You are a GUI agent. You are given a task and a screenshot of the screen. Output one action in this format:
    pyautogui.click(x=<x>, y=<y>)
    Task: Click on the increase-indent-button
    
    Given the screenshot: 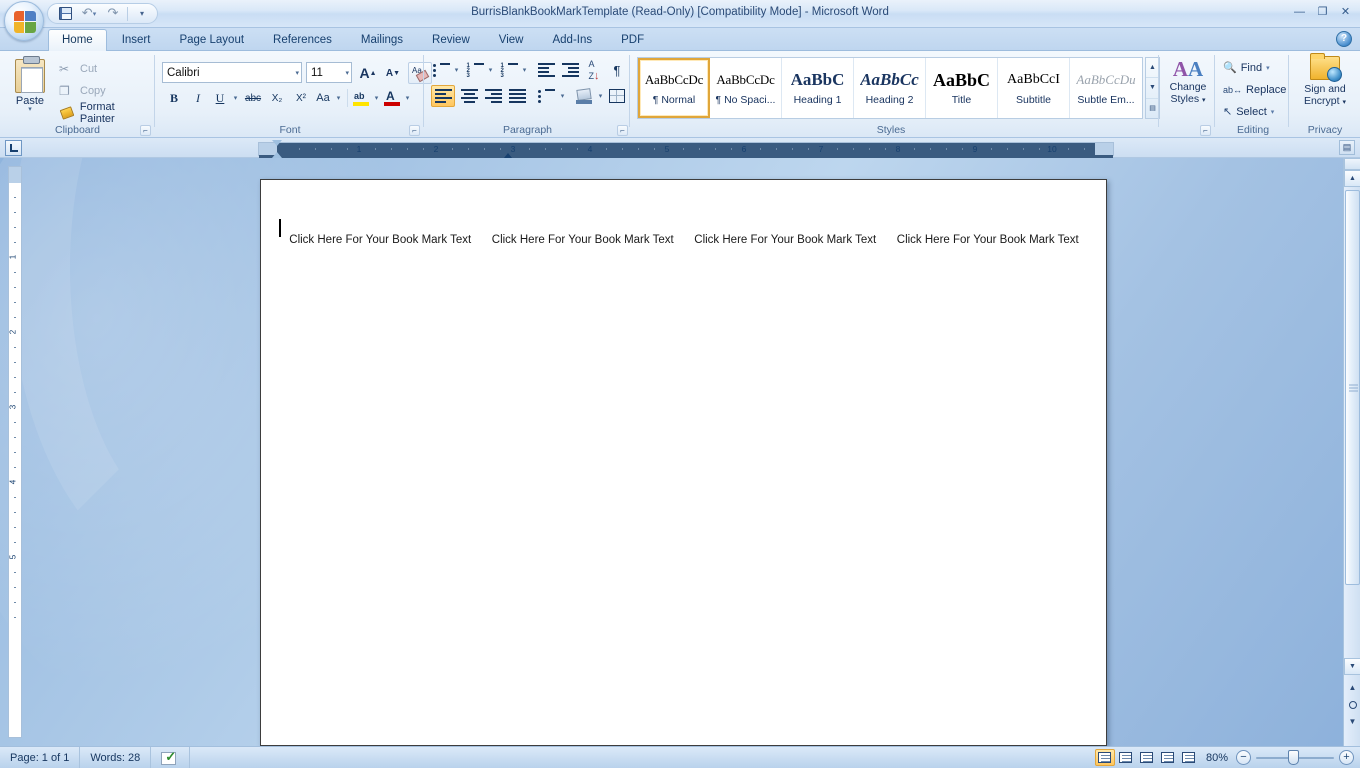 What is the action you would take?
    pyautogui.click(x=570, y=70)
    